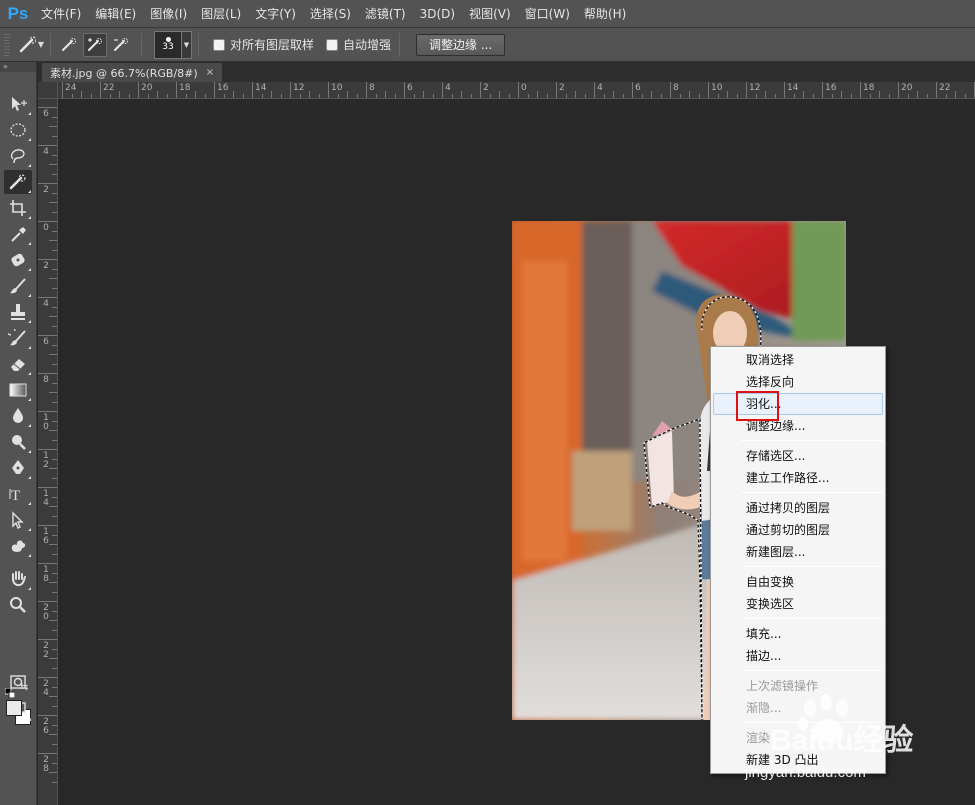 This screenshot has height=805, width=975. What do you see at coordinates (46, 460) in the screenshot?
I see `ruler-label: 1 2` at bounding box center [46, 460].